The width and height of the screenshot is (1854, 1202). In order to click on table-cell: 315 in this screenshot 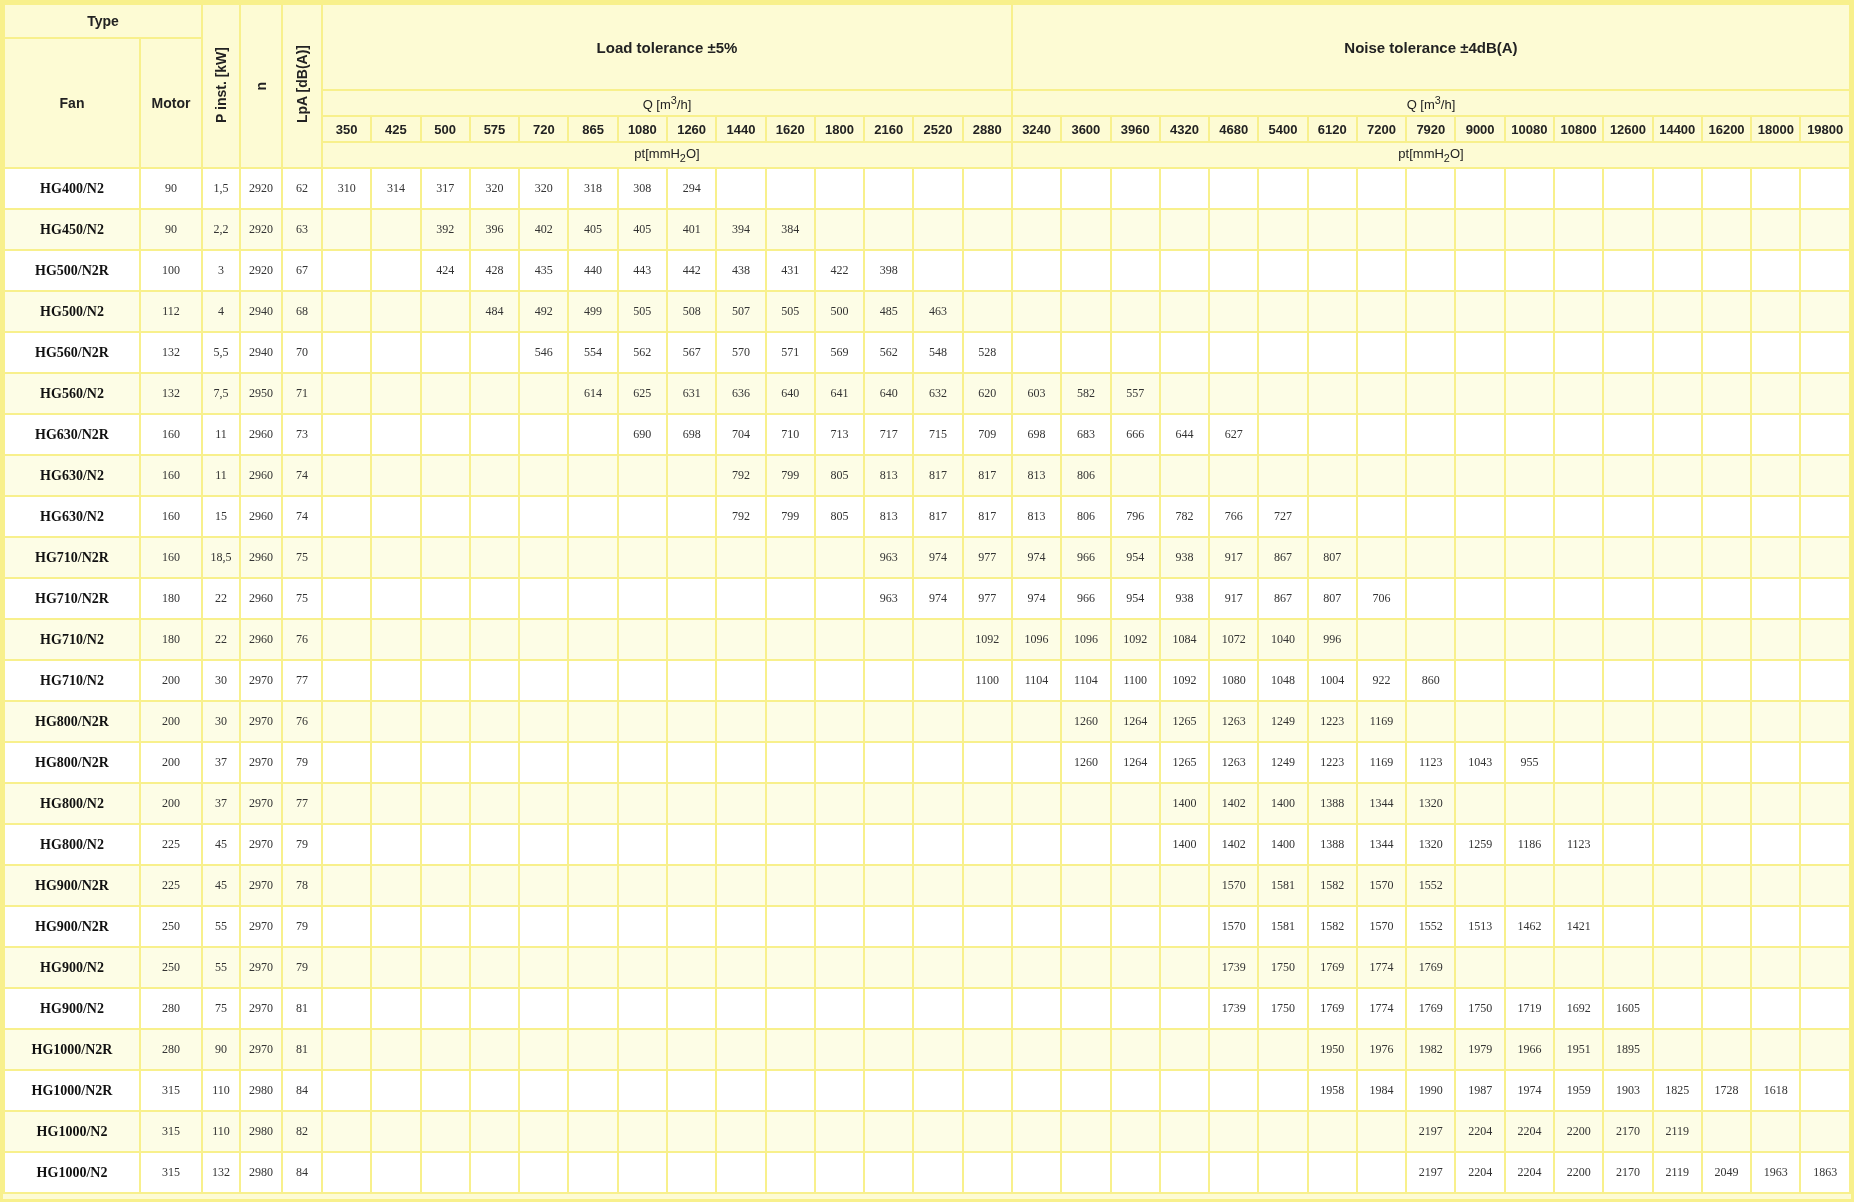, I will do `click(171, 1172)`.